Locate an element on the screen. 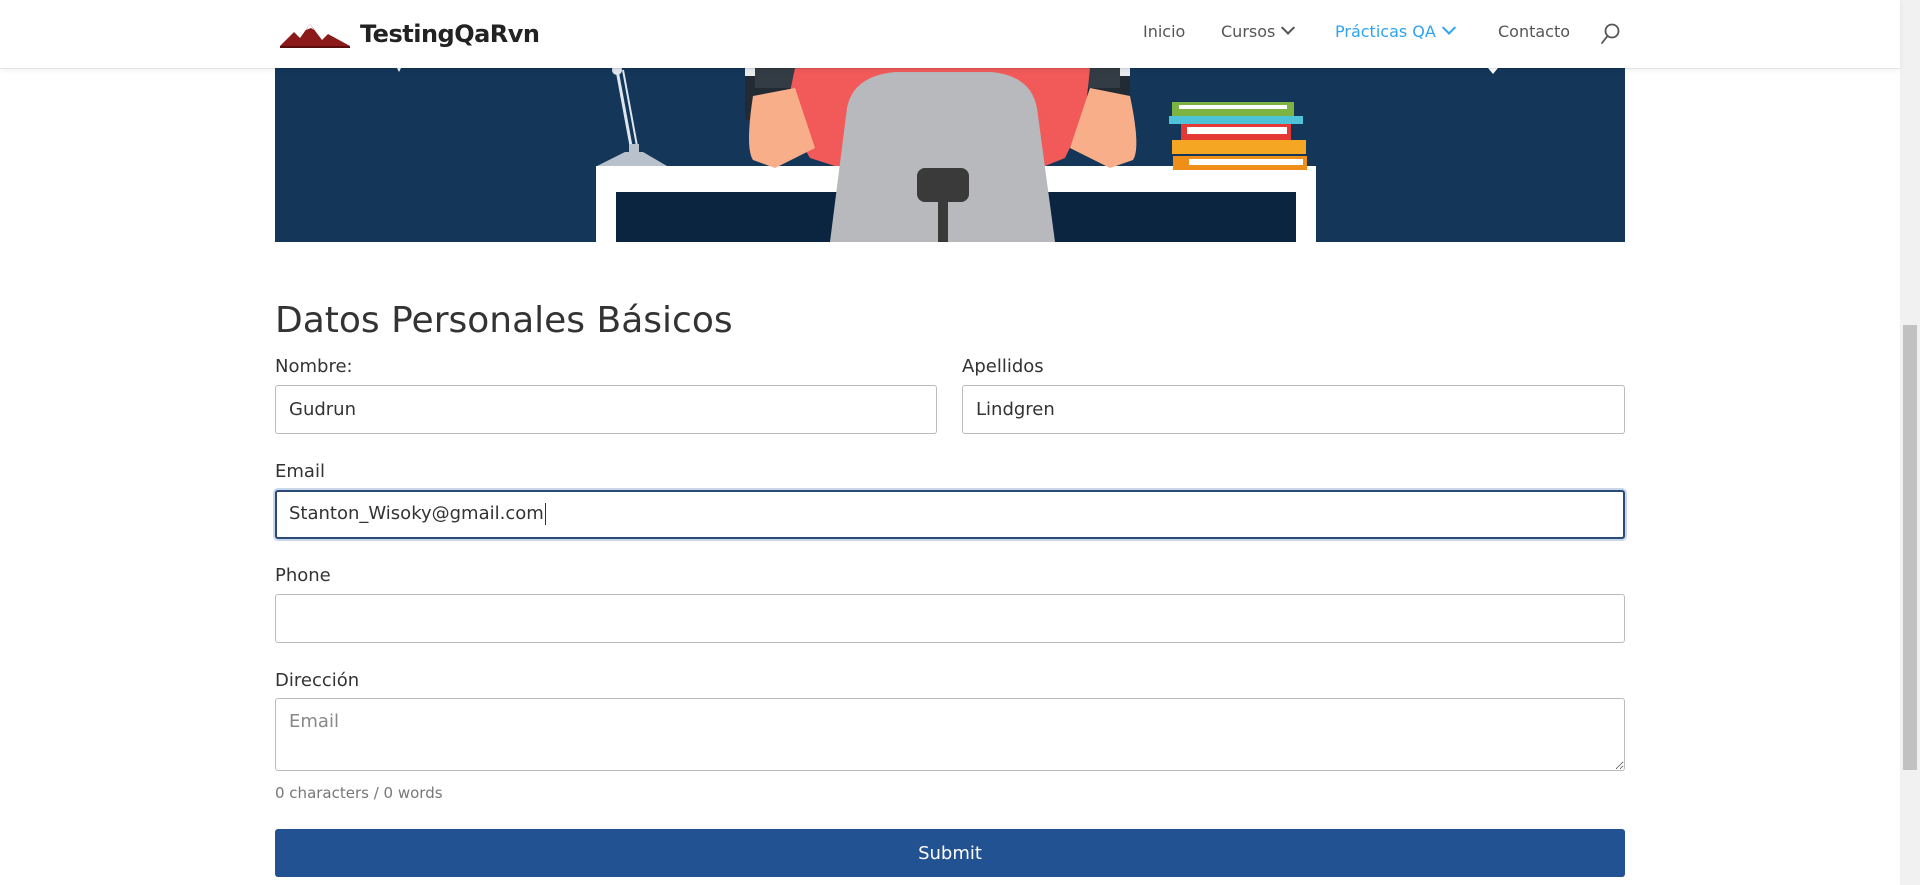  email-input-value: Stanton_Wisoky@gmail.com is located at coordinates (417, 514).